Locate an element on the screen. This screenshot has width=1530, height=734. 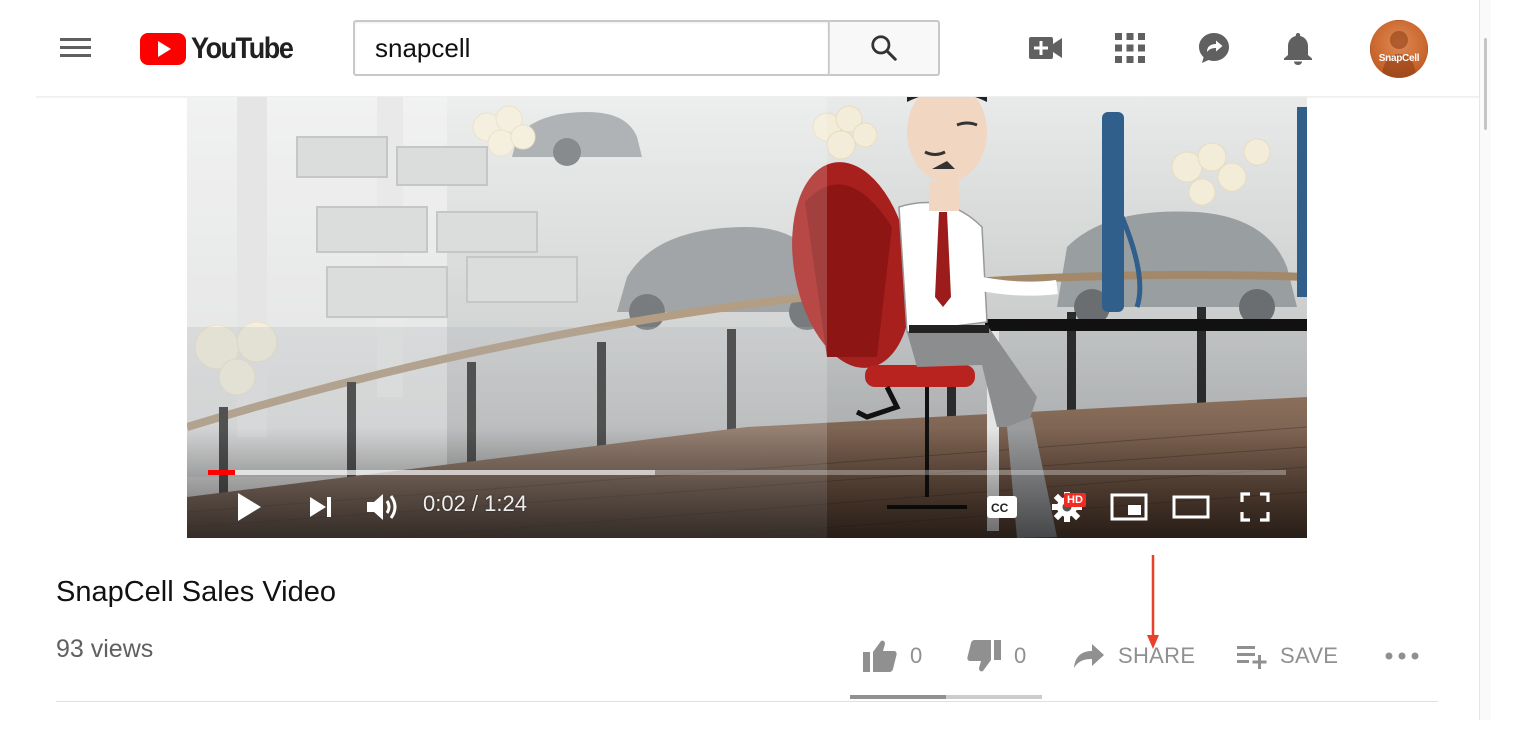
fullscreen-button is located at coordinates (1255, 507).